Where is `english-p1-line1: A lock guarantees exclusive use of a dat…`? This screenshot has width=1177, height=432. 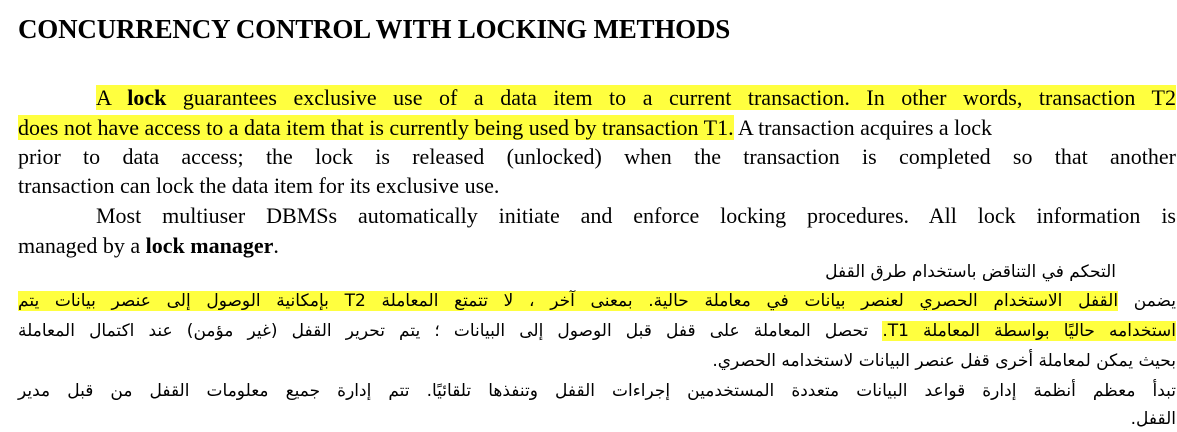
english-p1-line1: A lock guarantees exclusive use of a dat… is located at coordinates (597, 98).